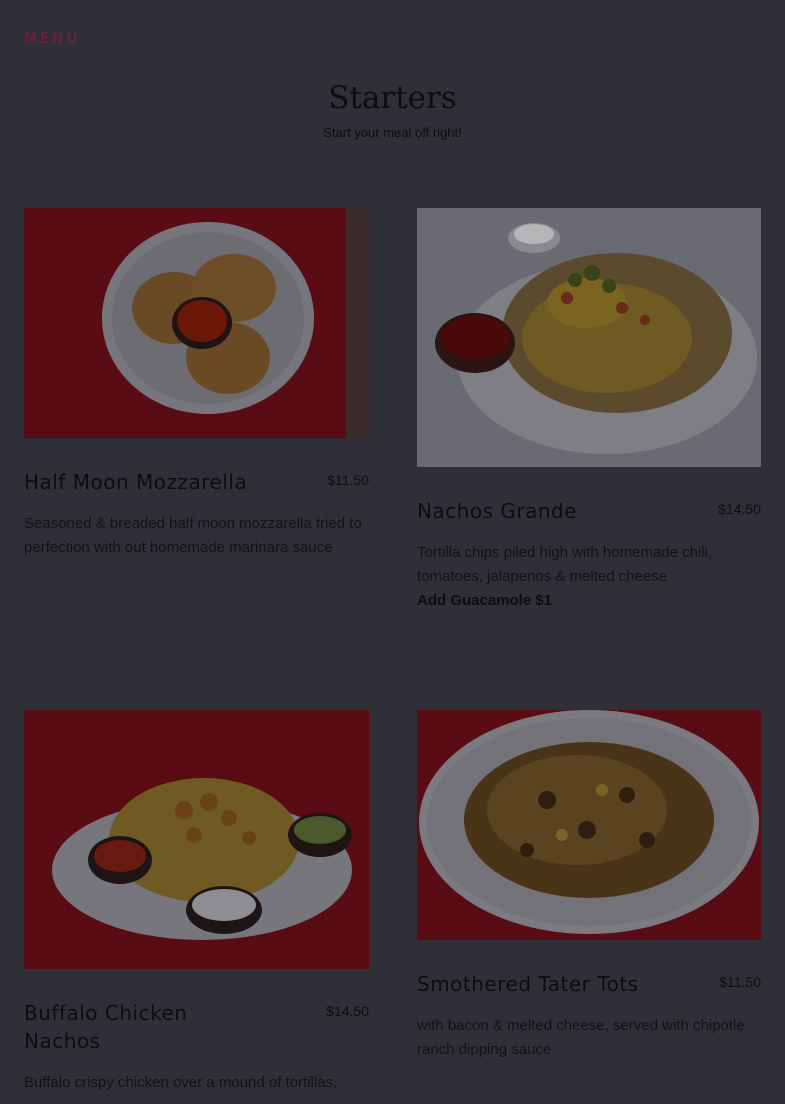 Image resolution: width=785 pixels, height=1104 pixels. Describe the element at coordinates (589, 337) in the screenshot. I see `food-photo-nachos-grande` at that location.